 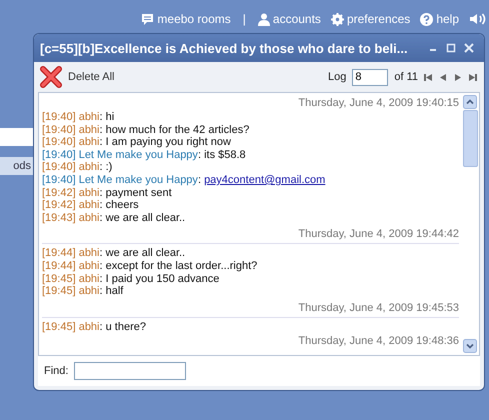 What do you see at coordinates (16, 137) in the screenshot?
I see `search-field` at bounding box center [16, 137].